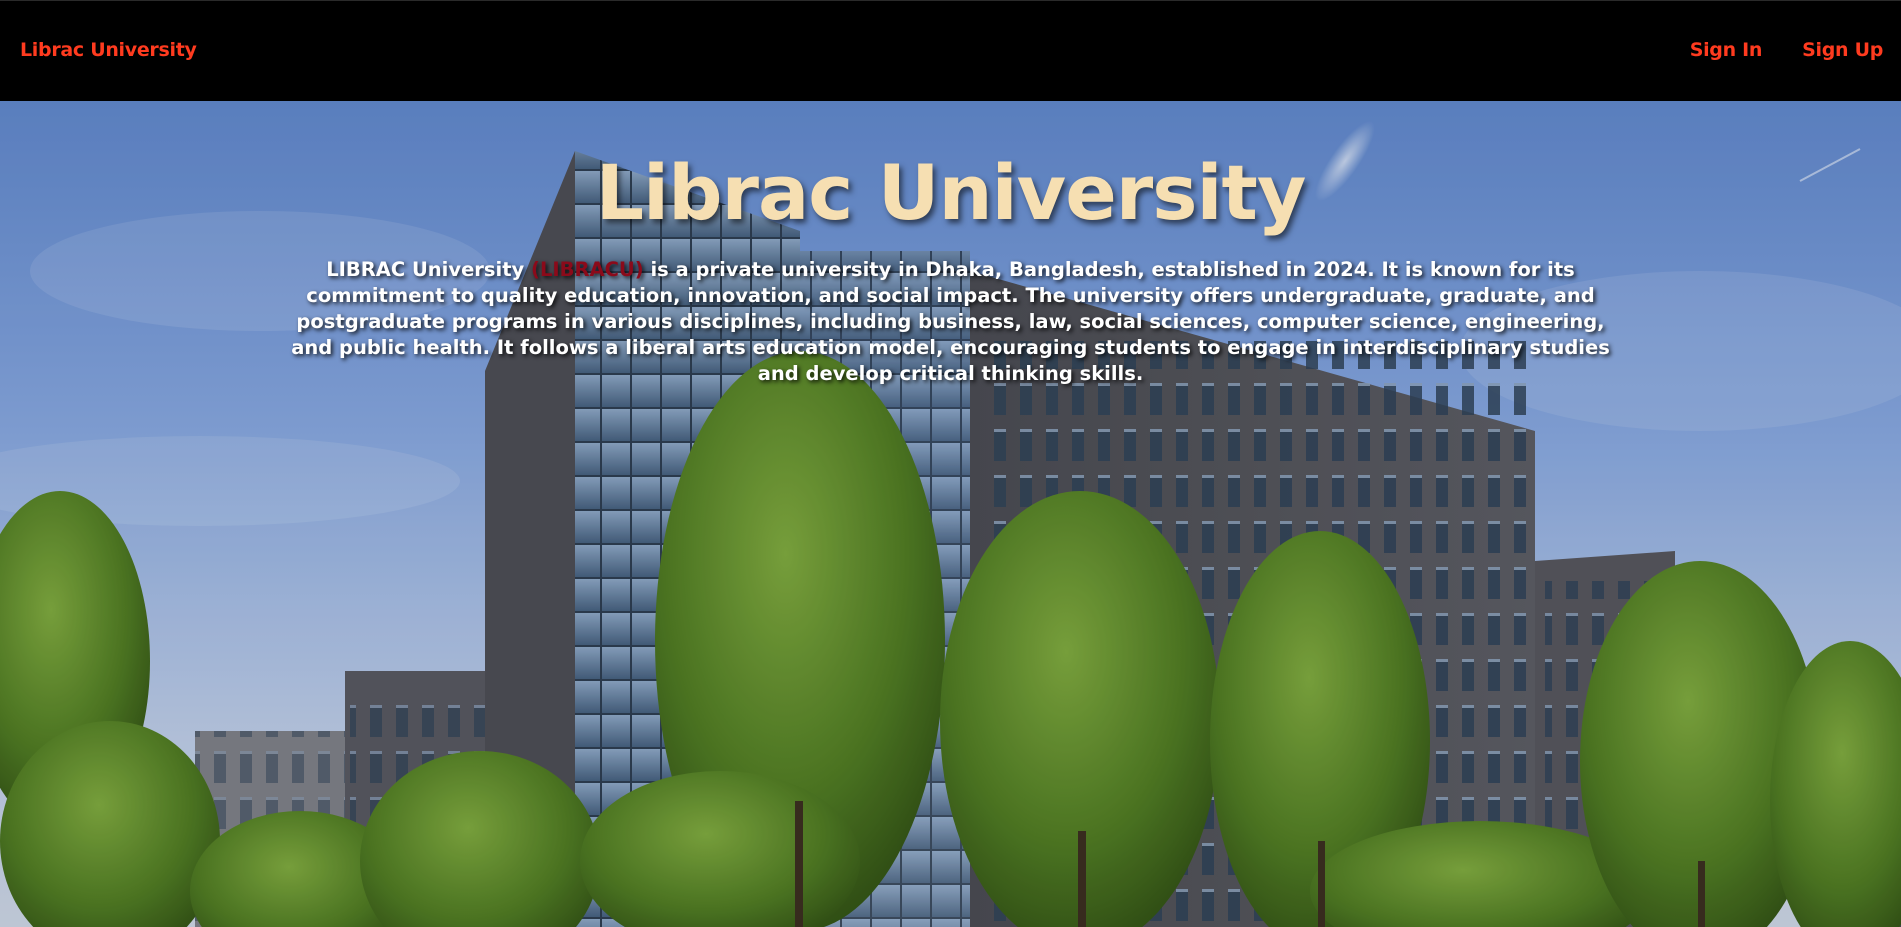 This screenshot has width=1901, height=927. What do you see at coordinates (1842, 50) in the screenshot?
I see `sign-up-link: Sign Up` at bounding box center [1842, 50].